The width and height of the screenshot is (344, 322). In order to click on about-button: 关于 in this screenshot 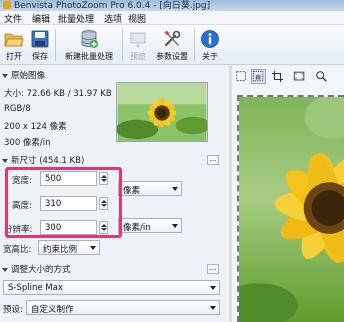, I will do `click(210, 45)`.